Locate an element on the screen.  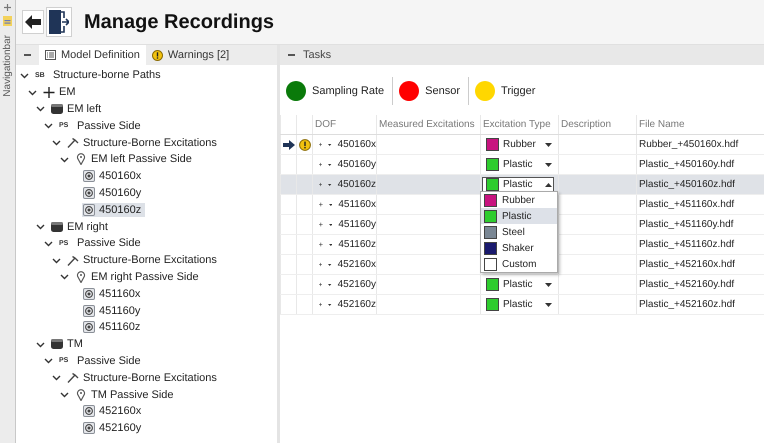
dof-text: 452160y is located at coordinates (357, 284).